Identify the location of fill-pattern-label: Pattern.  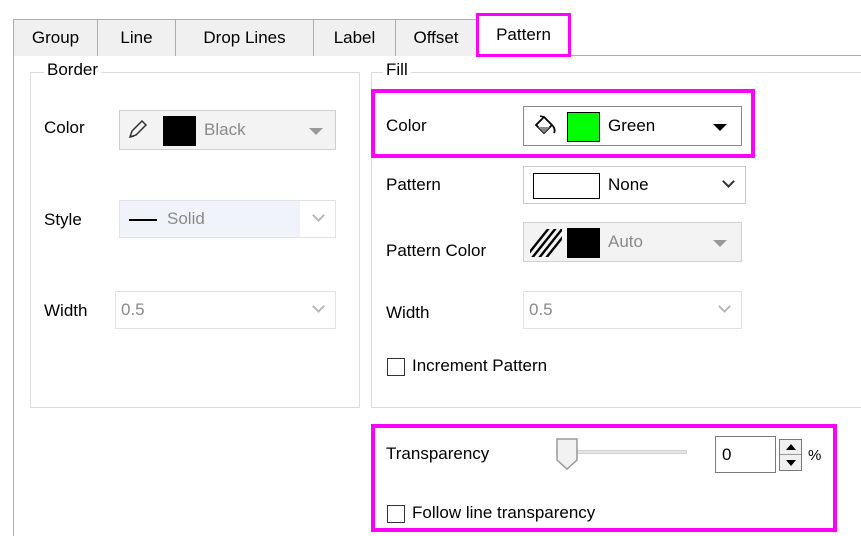
(413, 184).